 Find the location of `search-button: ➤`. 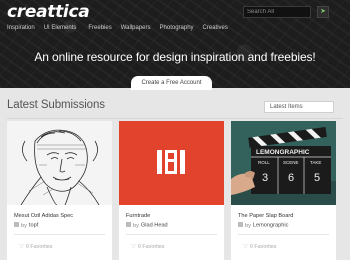

search-button: ➤ is located at coordinates (323, 12).